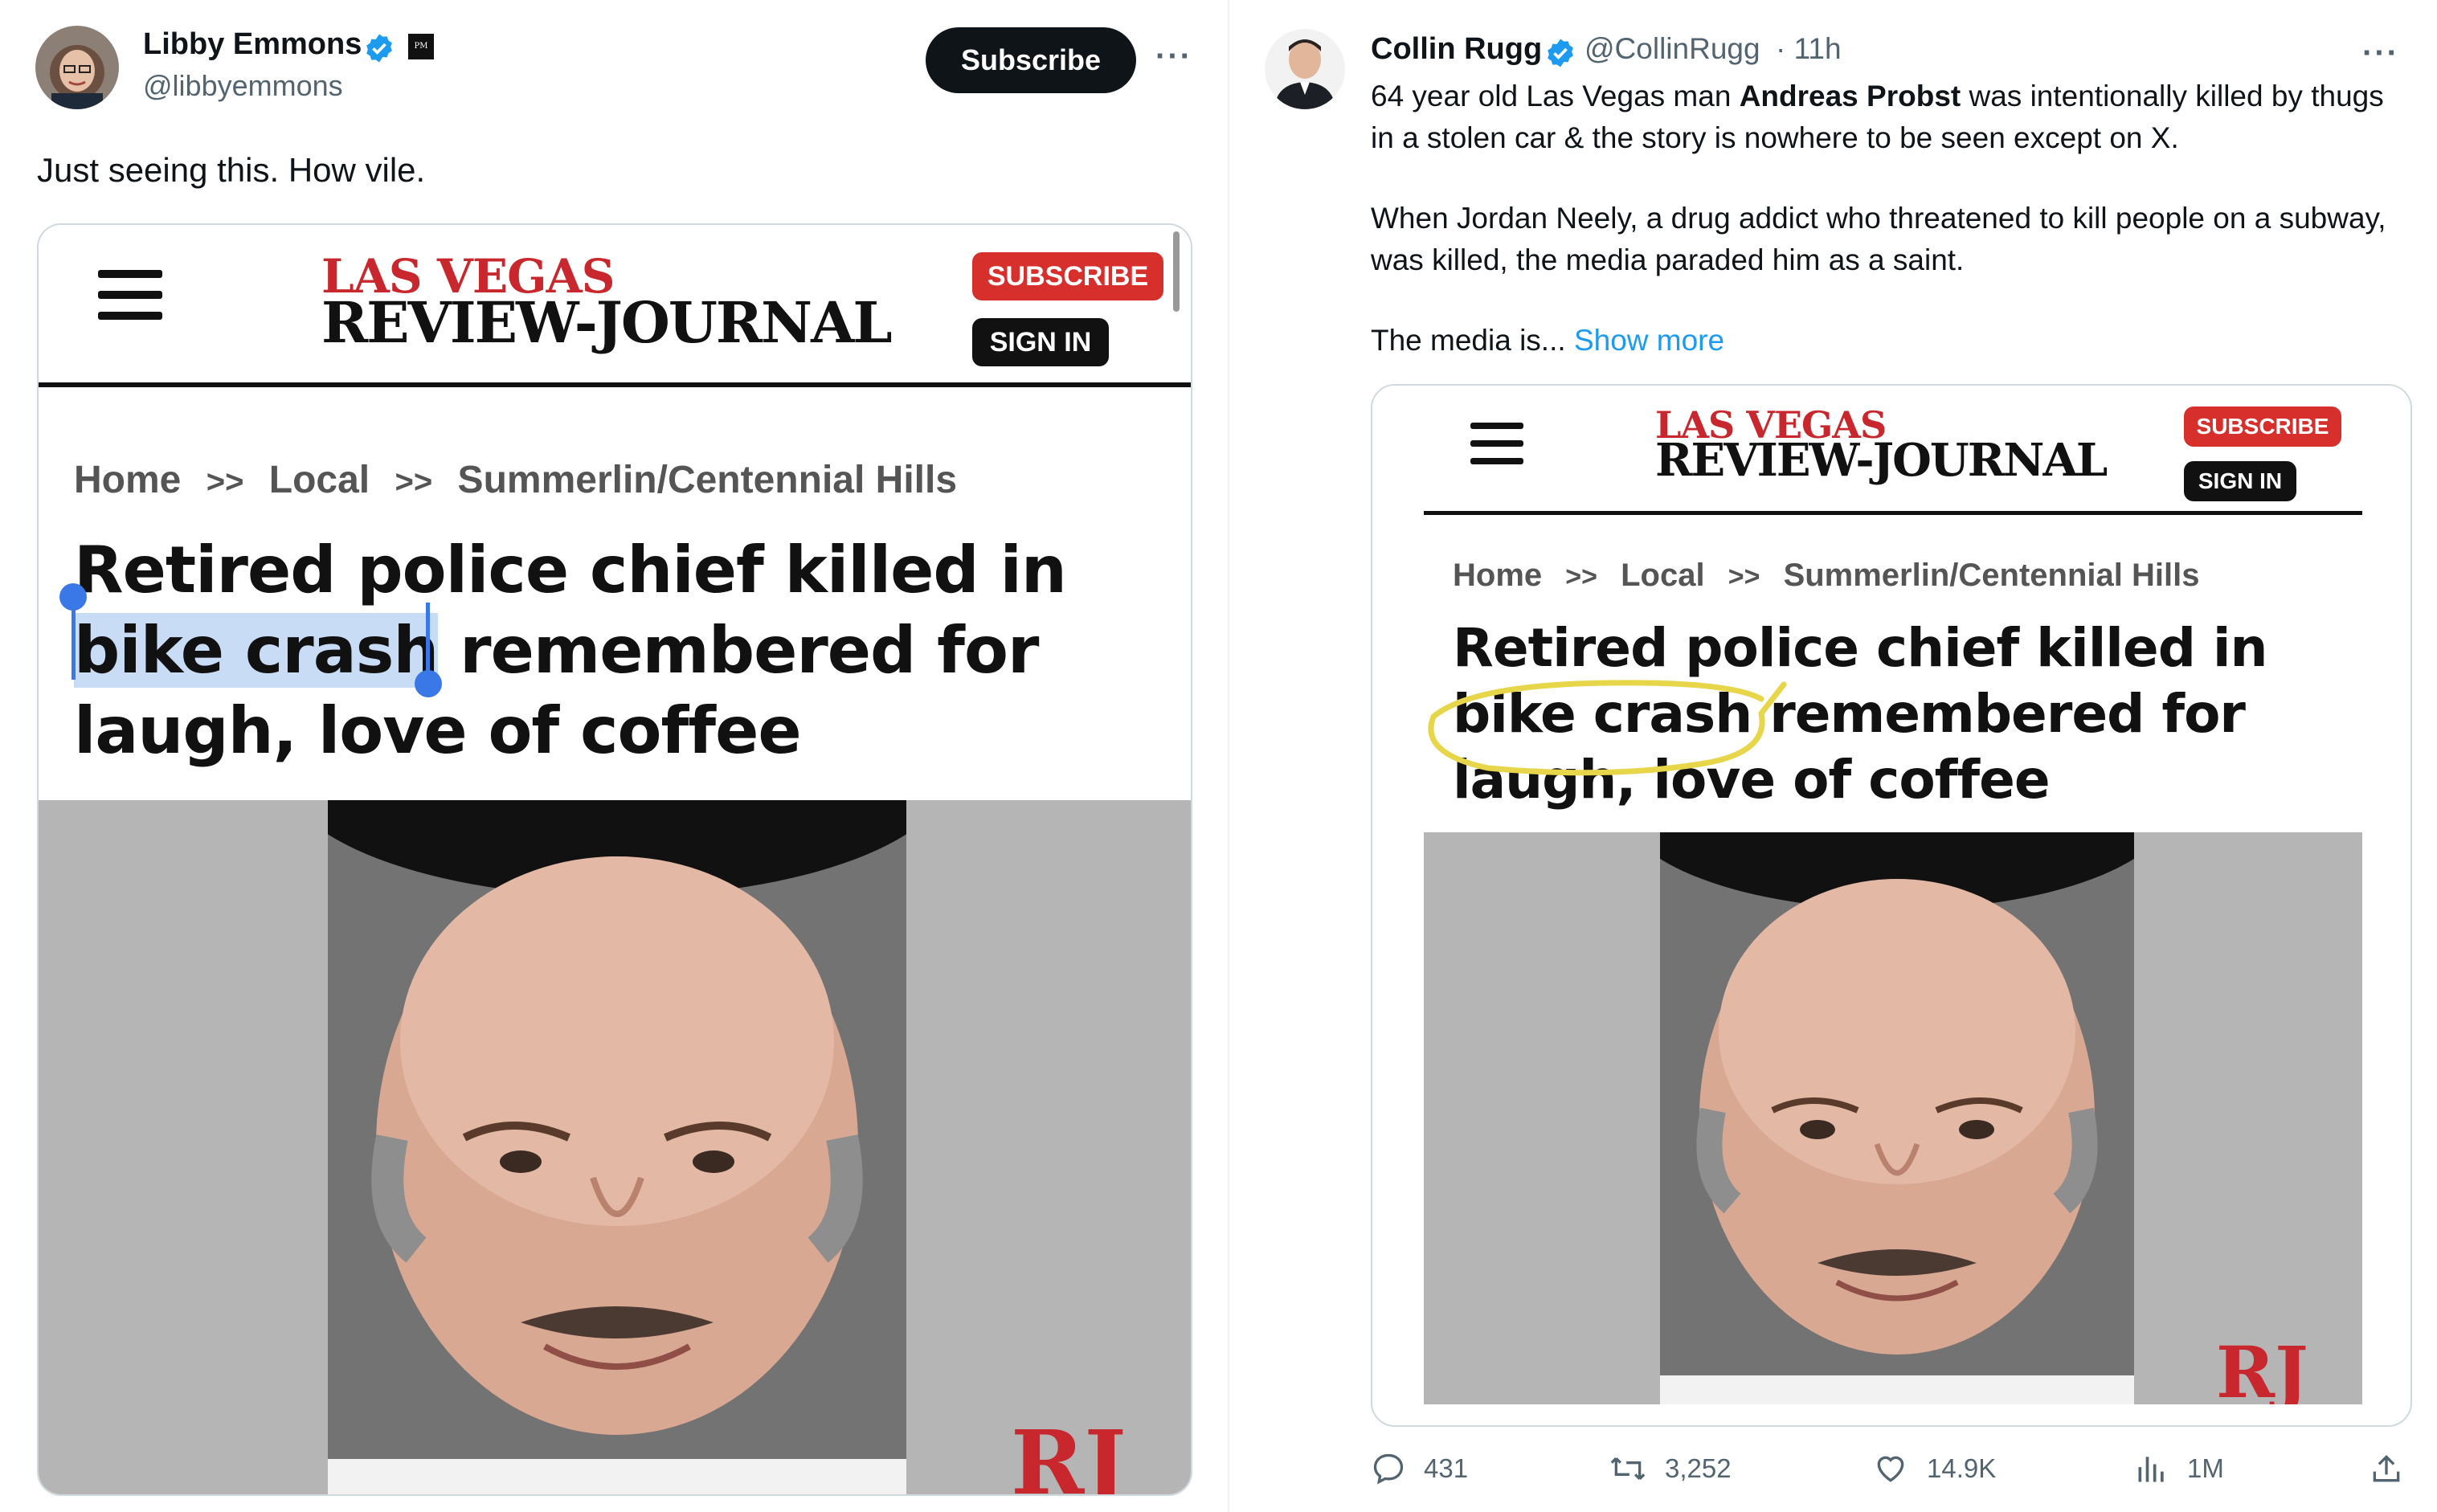 The height and width of the screenshot is (1512, 2437). What do you see at coordinates (1420, 1468) in the screenshot?
I see `reply-button: 431` at bounding box center [1420, 1468].